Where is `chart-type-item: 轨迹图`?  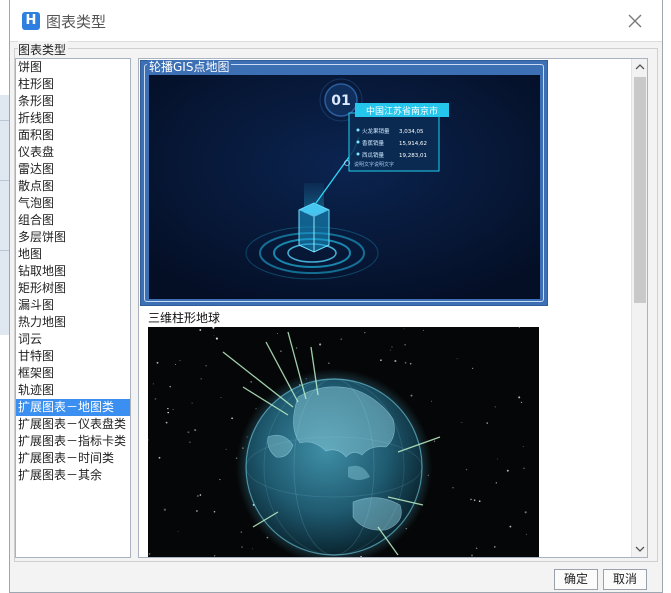 chart-type-item: 轨迹图 is located at coordinates (73, 390).